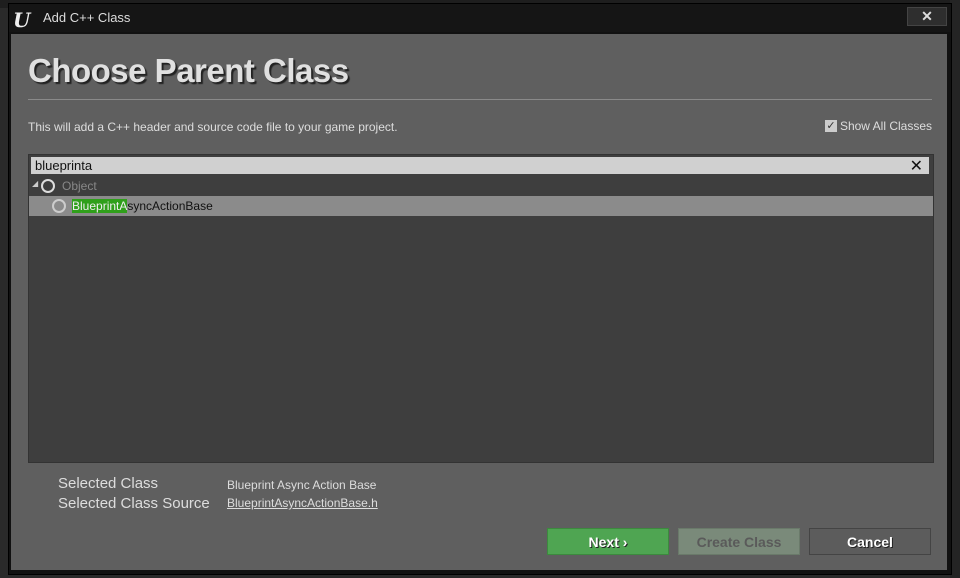  Describe the element at coordinates (170, 206) in the screenshot. I see `tree-item-label: syncActionBase` at that location.